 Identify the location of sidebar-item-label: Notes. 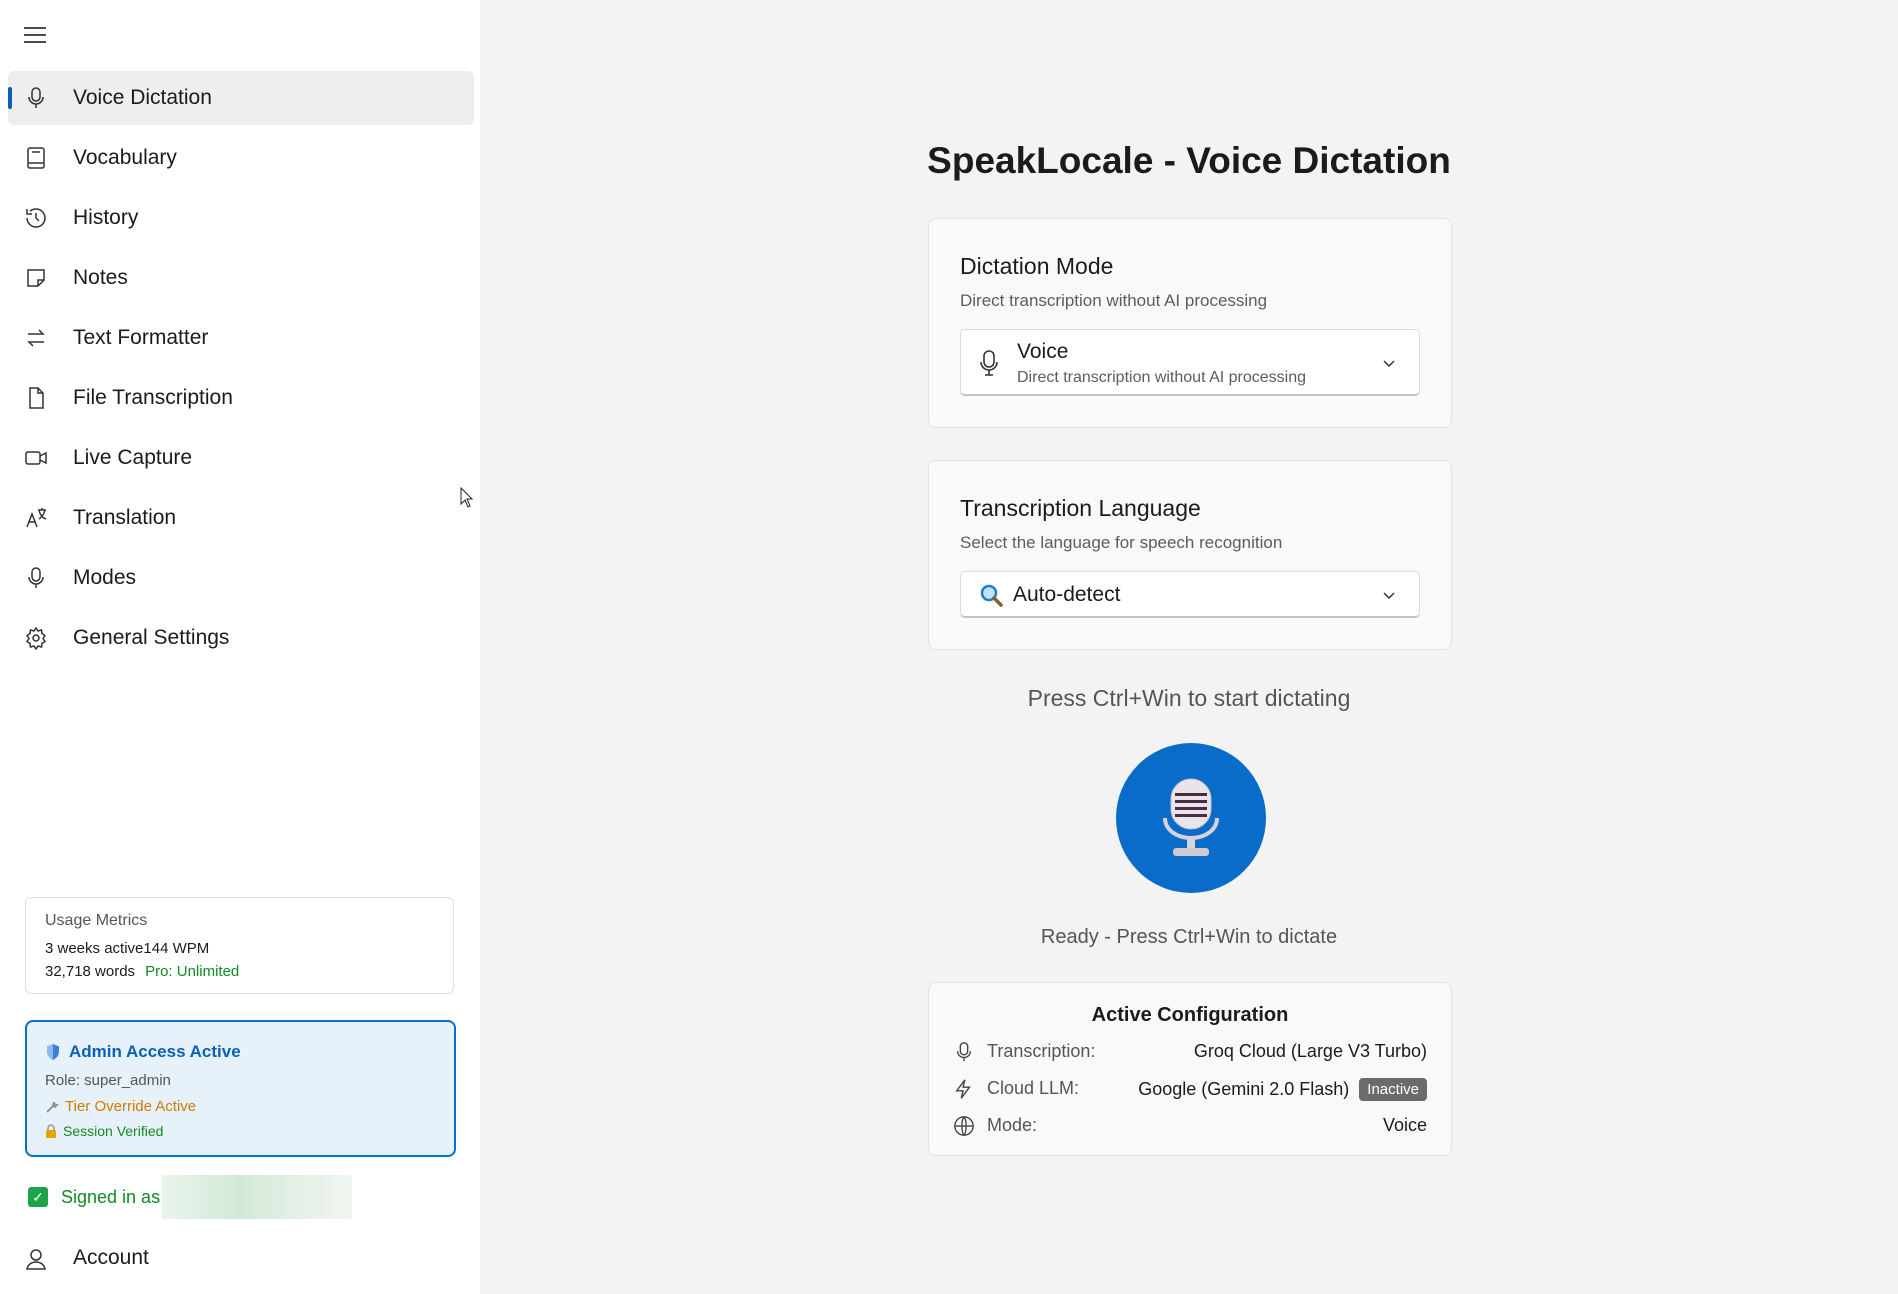
(100, 277).